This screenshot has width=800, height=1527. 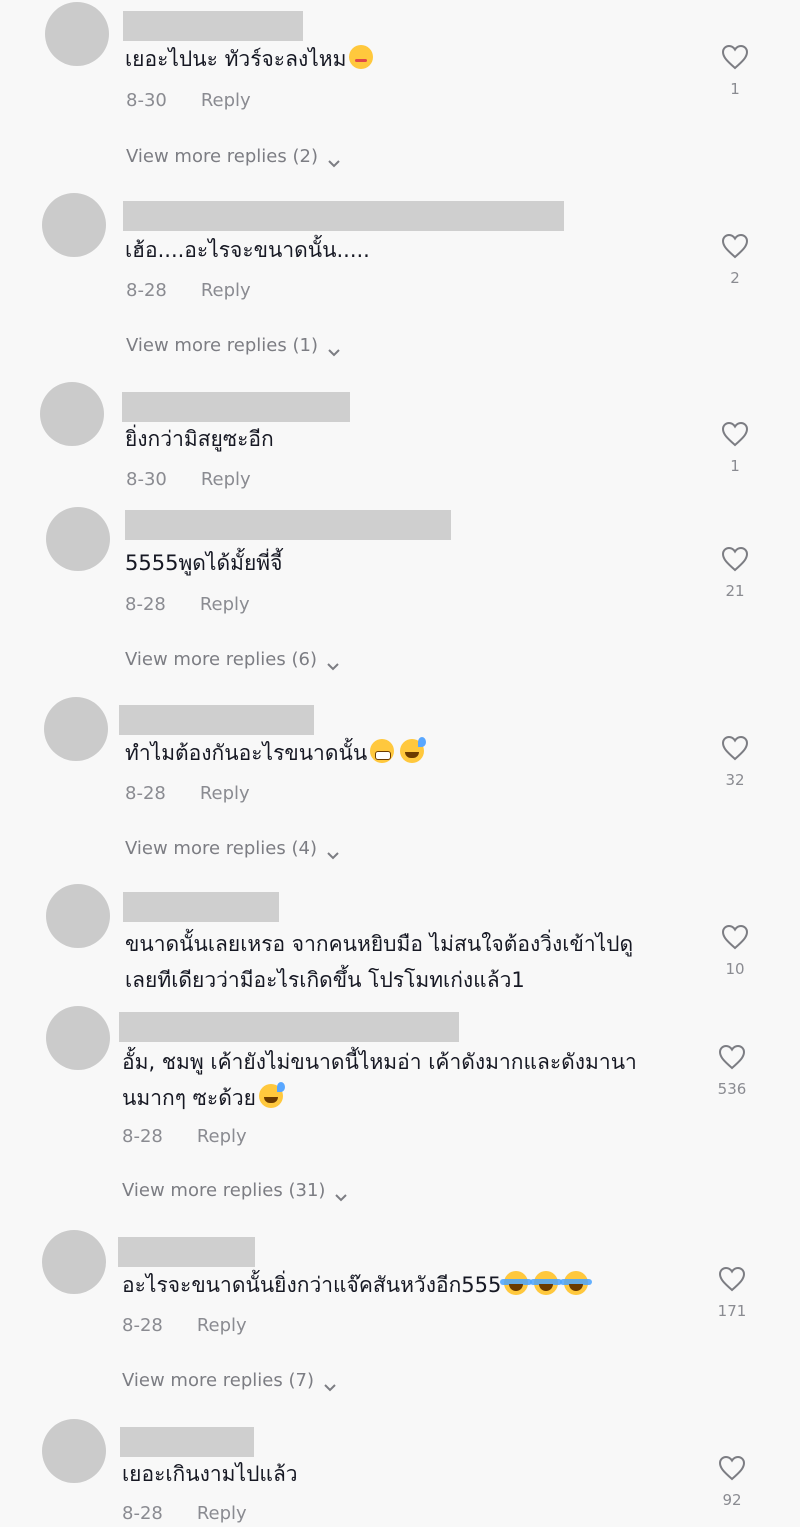 I want to click on comment-text: เยอะเกินงามไปแล้ว, so click(x=210, y=1474).